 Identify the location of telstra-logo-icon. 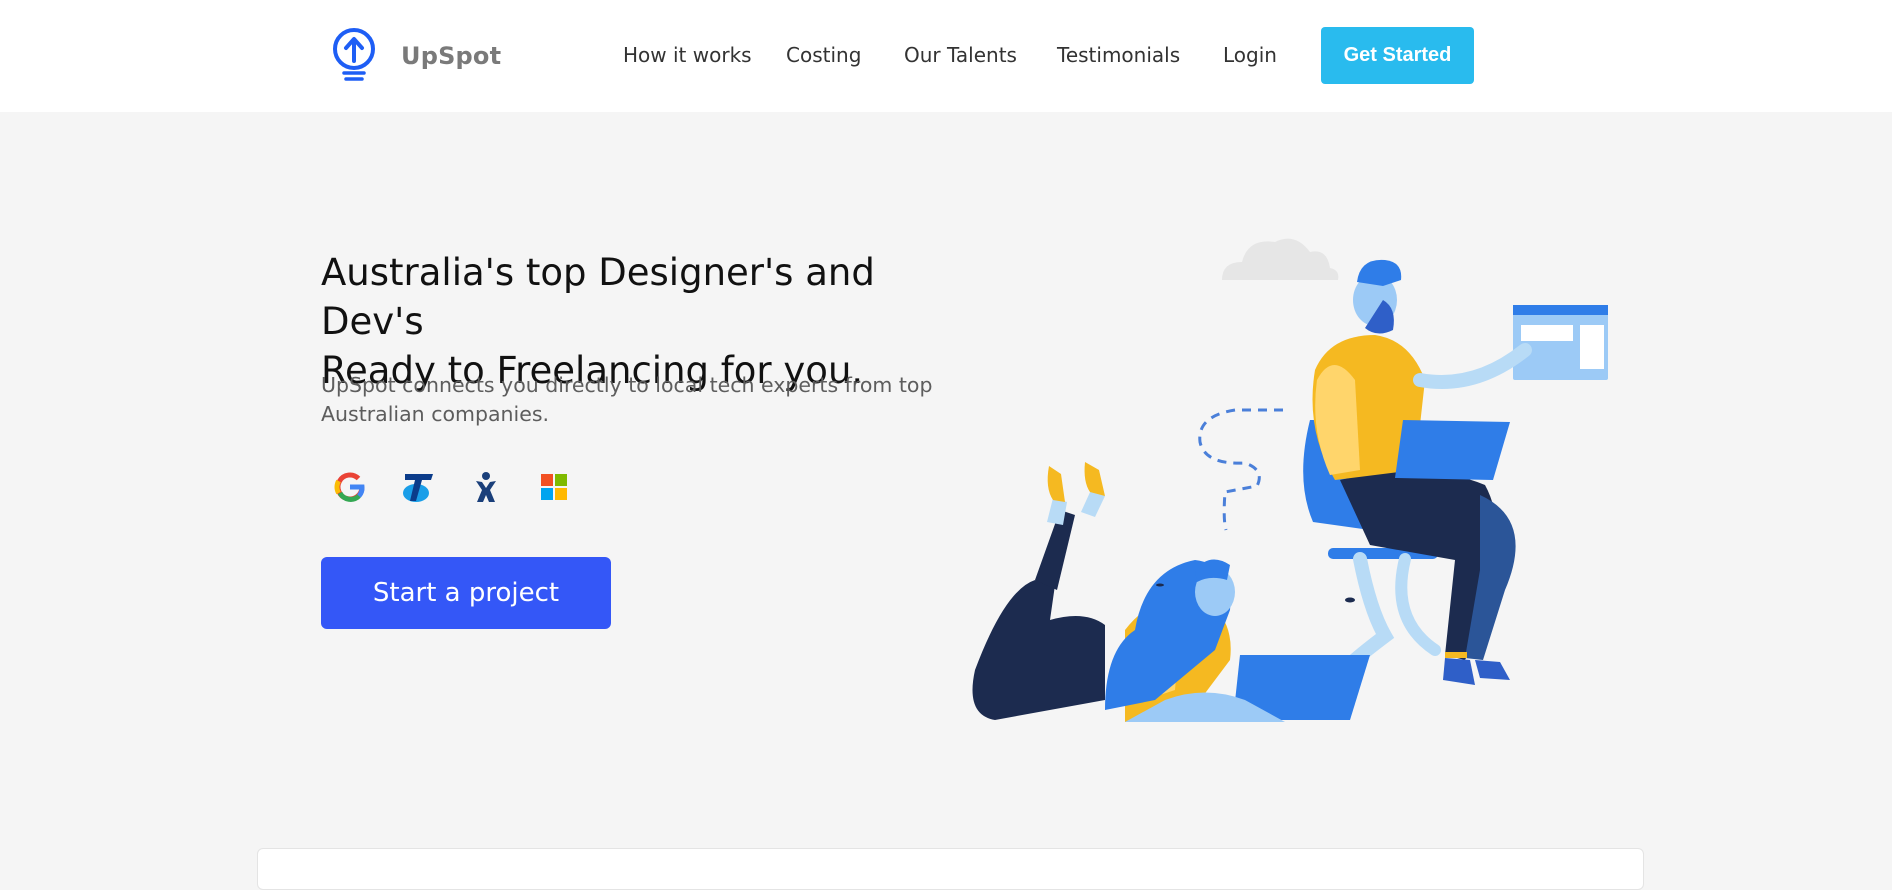
(418, 488).